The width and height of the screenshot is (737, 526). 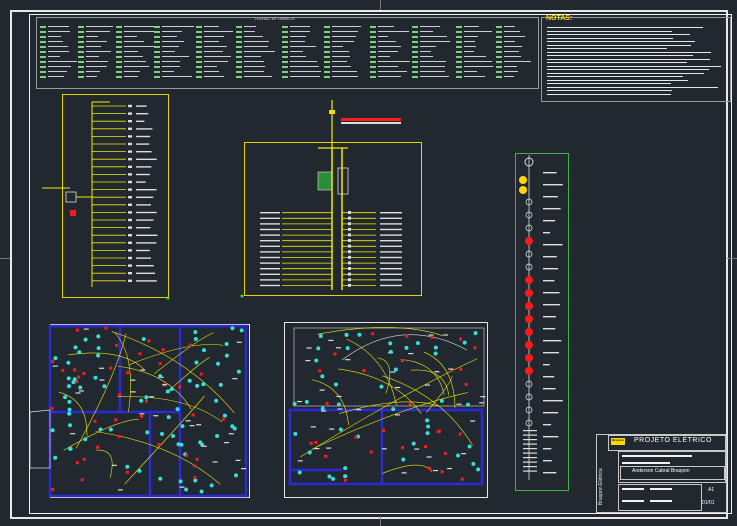 I want to click on meter-ground-line, so click(x=530, y=435).